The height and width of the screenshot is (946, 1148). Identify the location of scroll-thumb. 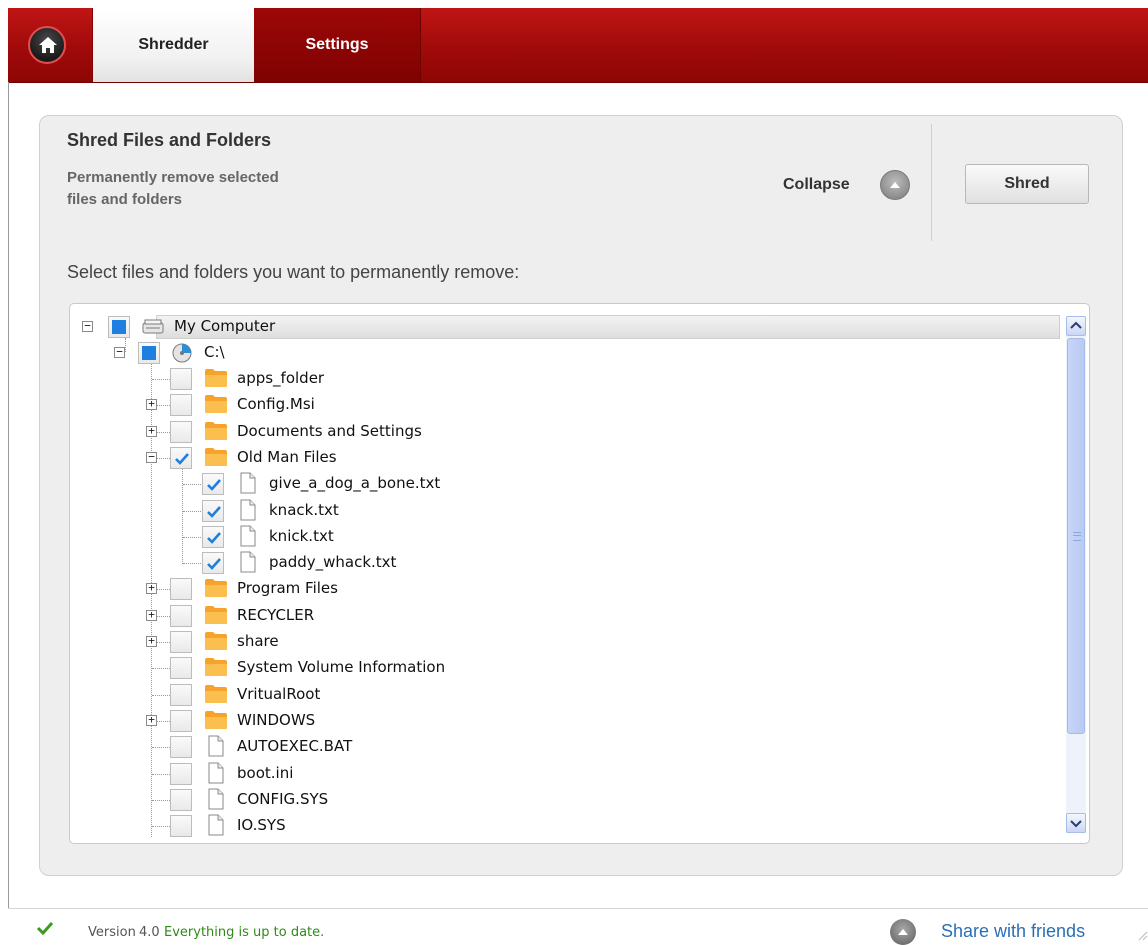
(1076, 536).